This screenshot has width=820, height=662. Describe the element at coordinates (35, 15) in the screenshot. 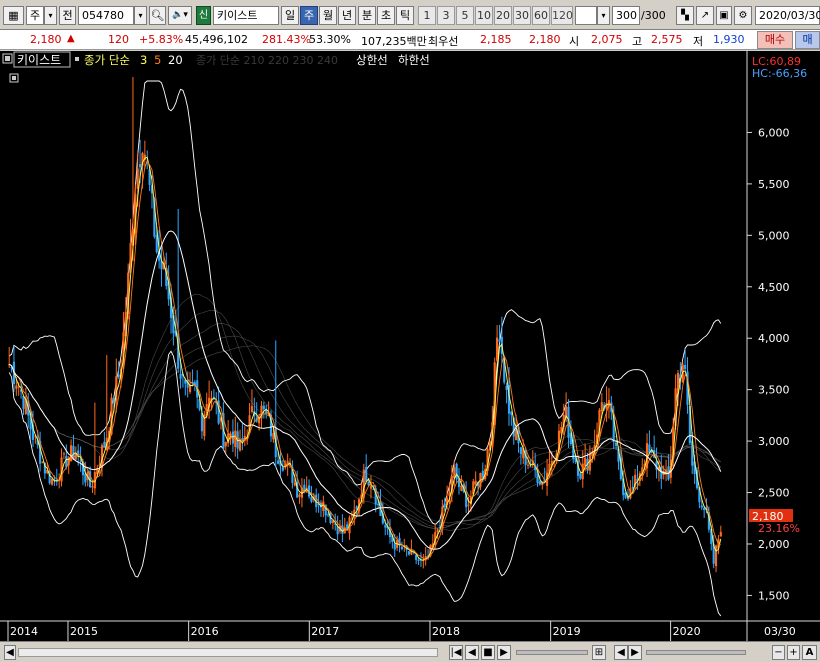

I see `market-select: 주` at that location.